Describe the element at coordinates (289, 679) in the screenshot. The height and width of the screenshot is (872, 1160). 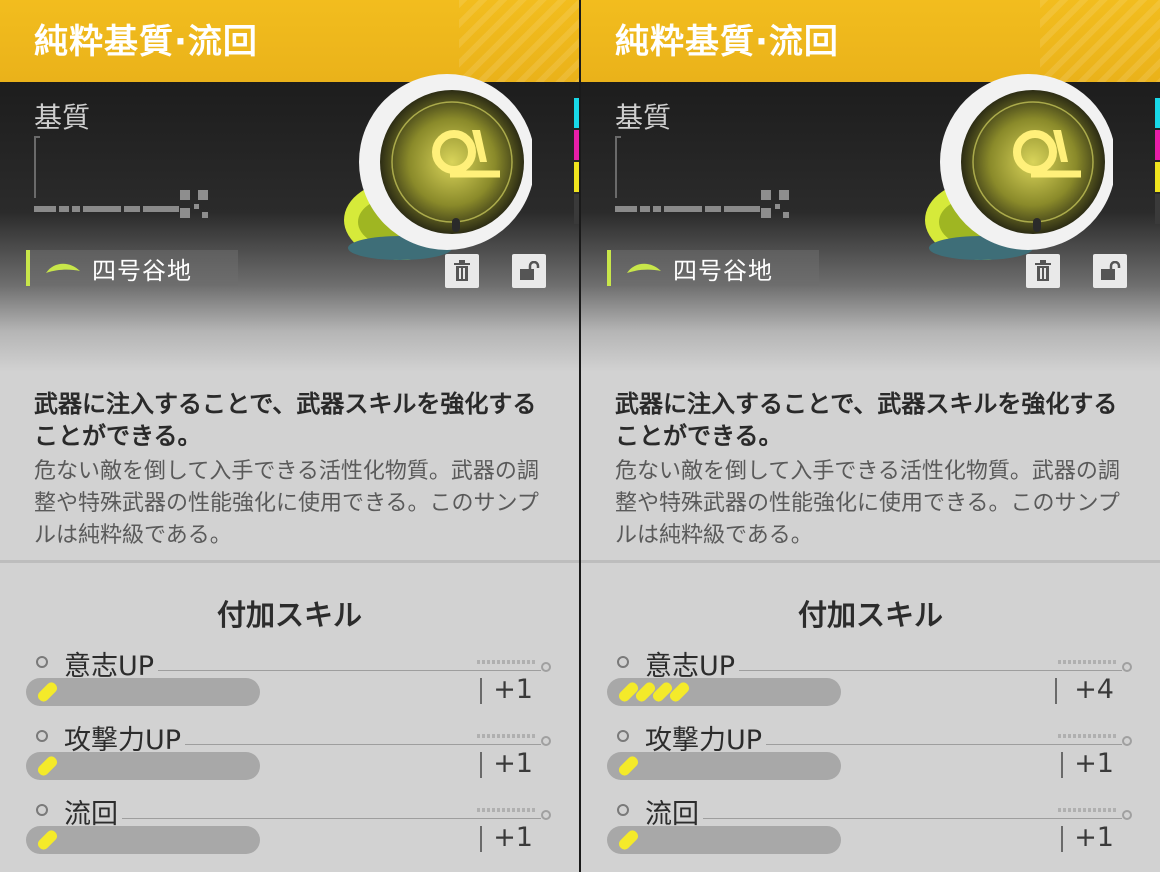
I see `skill-row: 意志UP +1` at that location.